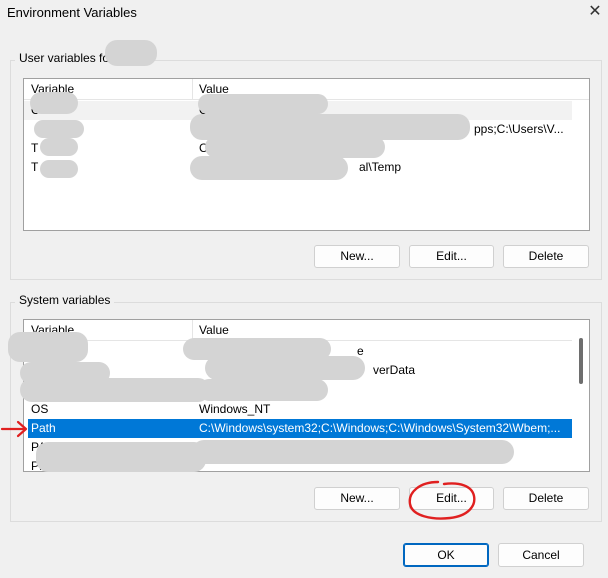  What do you see at coordinates (14, 429) in the screenshot?
I see `annotation-arrow-icon` at bounding box center [14, 429].